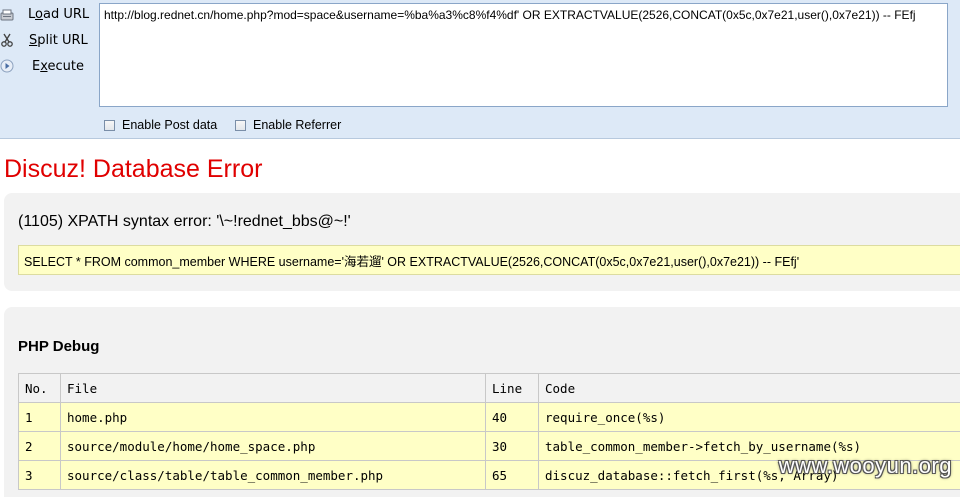  I want to click on load-url-button: Load URL, so click(45, 15).